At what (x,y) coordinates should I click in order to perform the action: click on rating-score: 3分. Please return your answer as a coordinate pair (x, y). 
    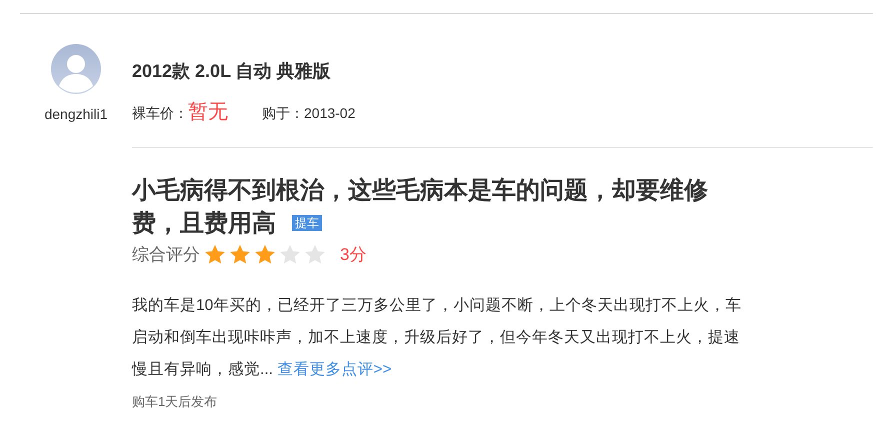
    Looking at the image, I should click on (353, 255).